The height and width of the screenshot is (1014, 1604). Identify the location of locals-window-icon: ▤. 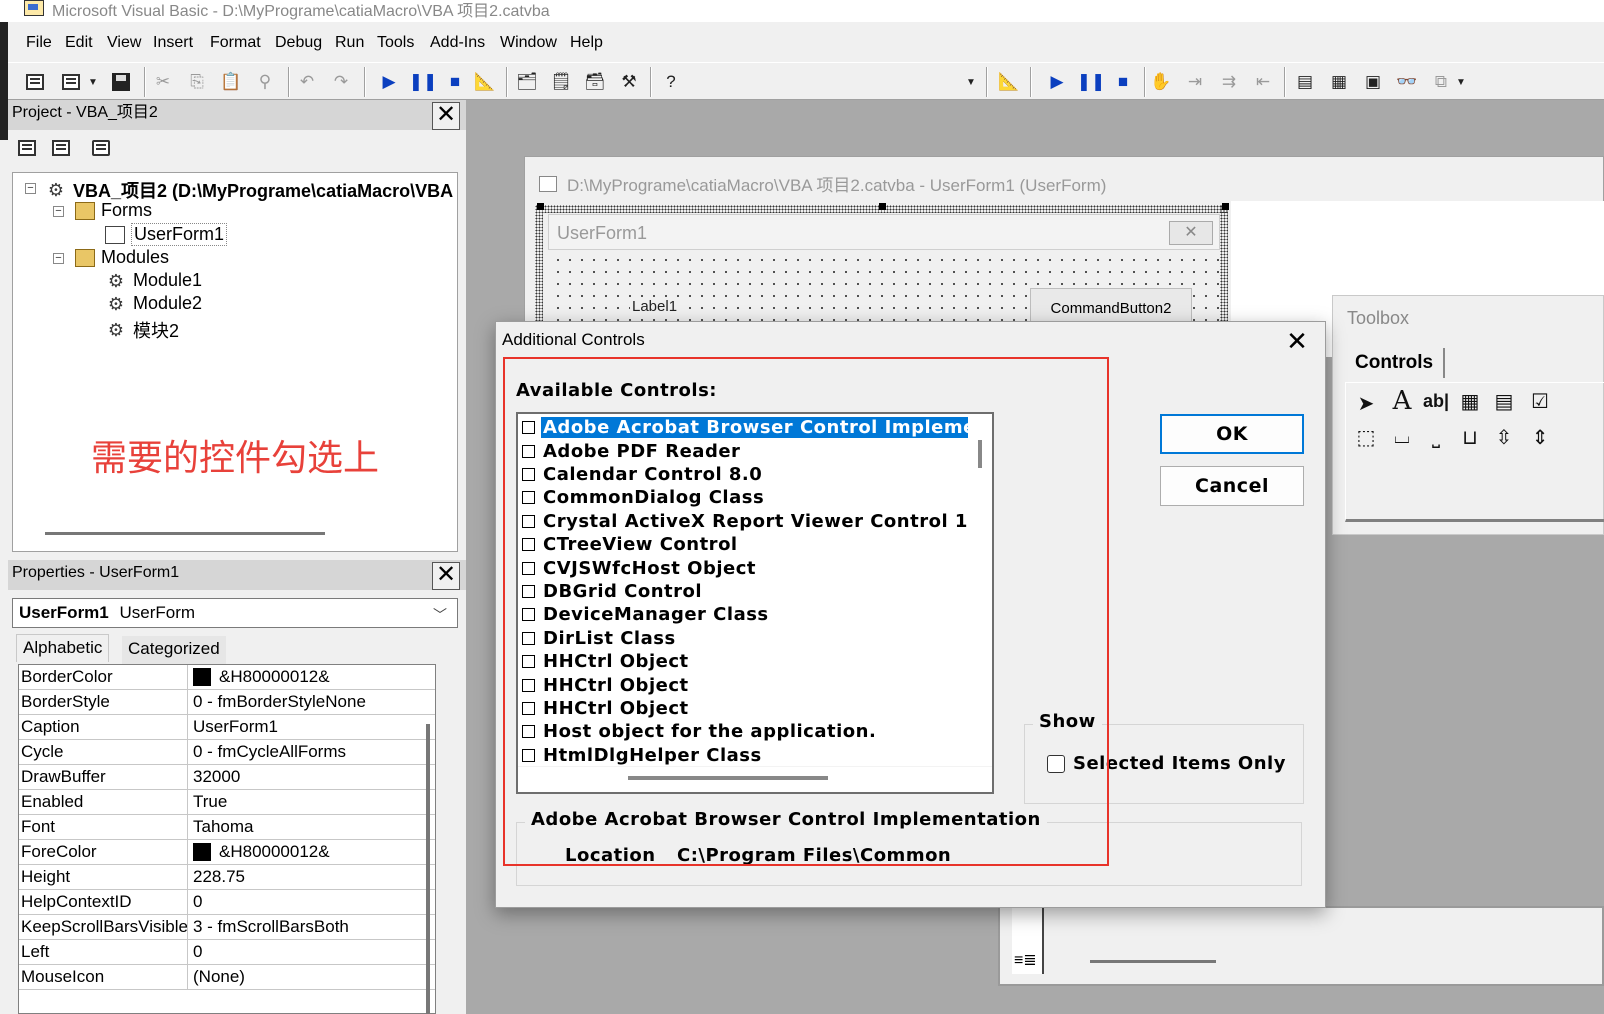
(1305, 82).